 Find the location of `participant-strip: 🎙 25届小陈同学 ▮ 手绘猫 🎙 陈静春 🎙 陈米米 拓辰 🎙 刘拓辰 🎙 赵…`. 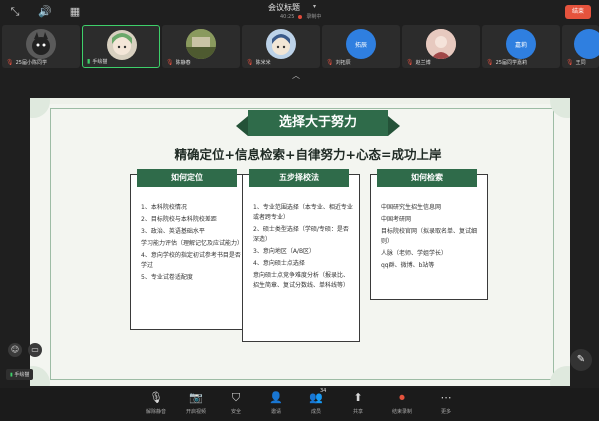

participant-strip: 🎙 25届小陈同学 ▮ 手绘猫 🎙 陈静春 🎙 陈米米 拓辰 🎙 刘拓辰 🎙 赵… is located at coordinates (299, 47).